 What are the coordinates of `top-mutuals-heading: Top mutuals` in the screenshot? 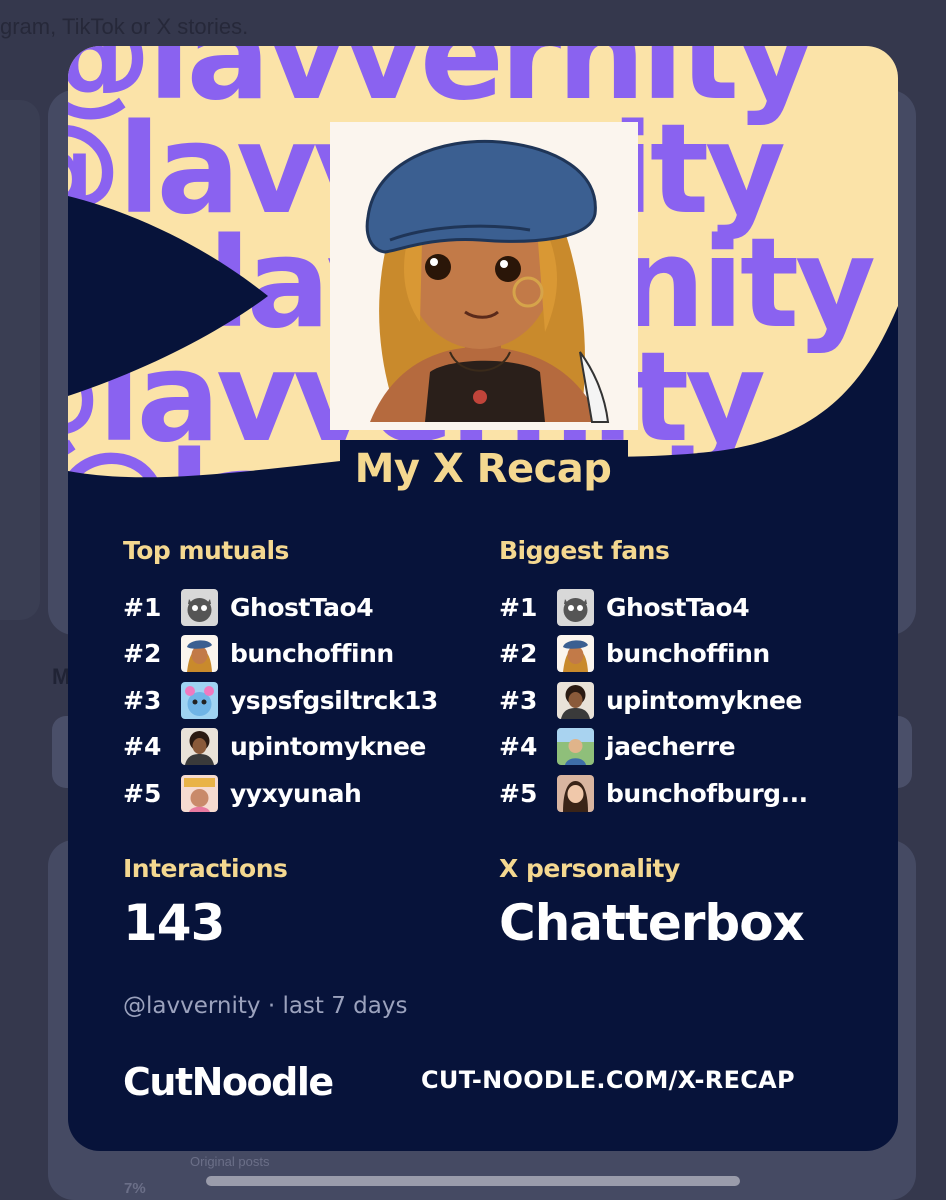 It's located at (206, 550).